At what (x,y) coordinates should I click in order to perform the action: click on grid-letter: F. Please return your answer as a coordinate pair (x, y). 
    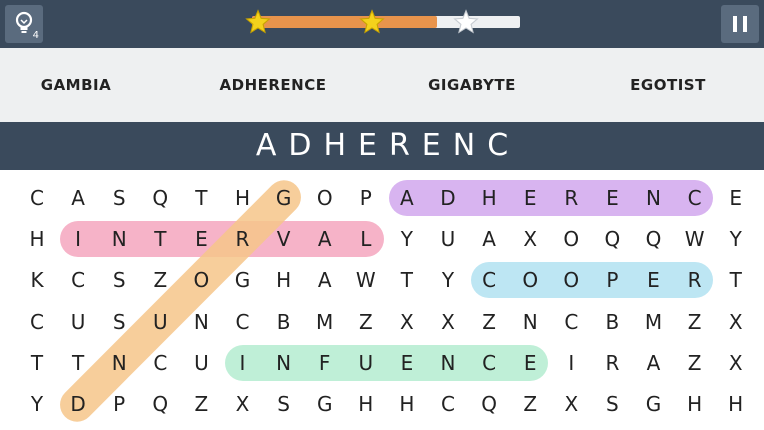
    Looking at the image, I should click on (325, 363).